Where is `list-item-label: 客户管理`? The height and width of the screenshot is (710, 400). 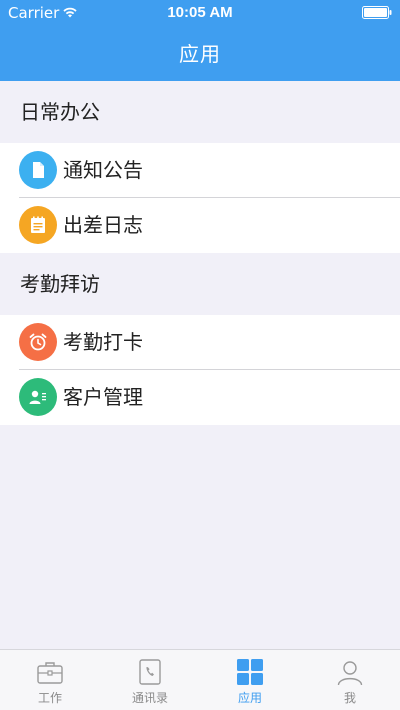 list-item-label: 客户管理 is located at coordinates (103, 397).